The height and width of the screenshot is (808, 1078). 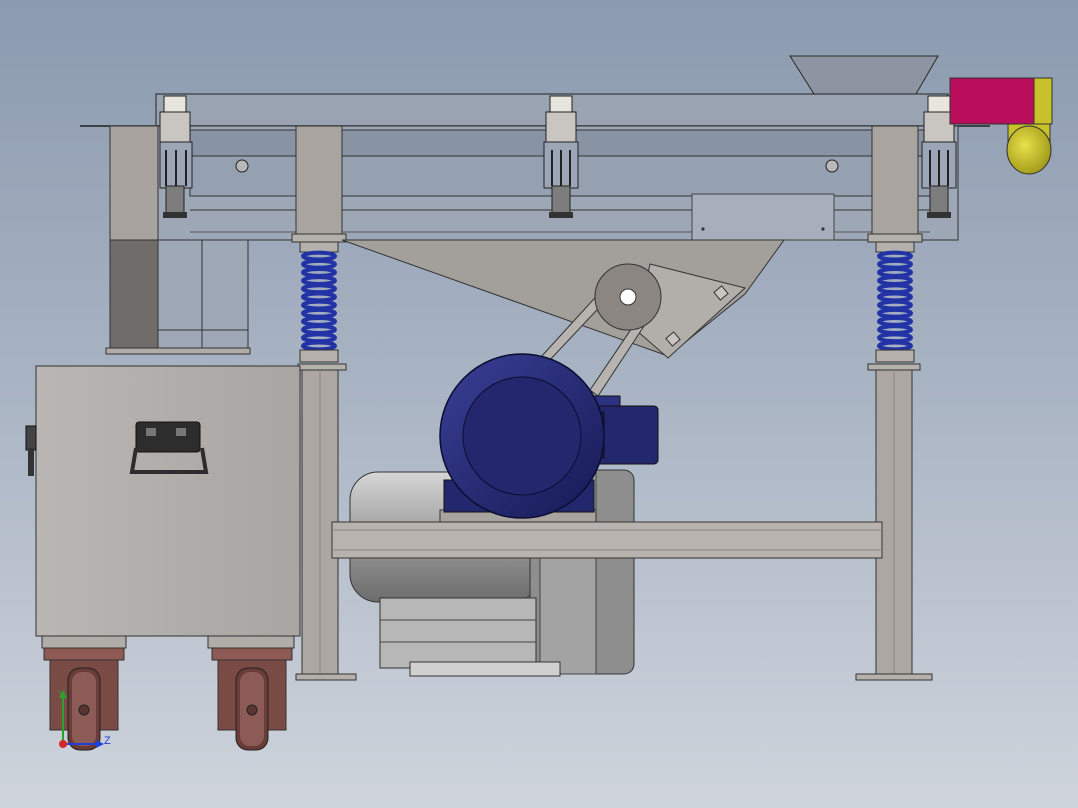 I want to click on upper-post-right, so click(x=895, y=184).